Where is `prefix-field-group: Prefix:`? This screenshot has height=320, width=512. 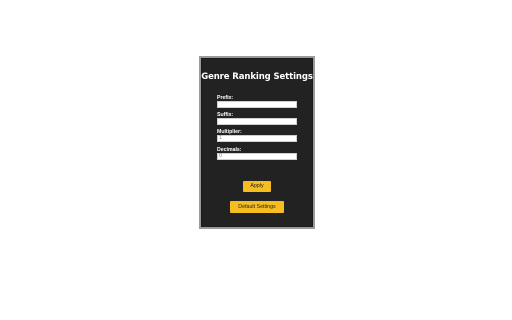
prefix-field-group: Prefix: is located at coordinates (258, 101).